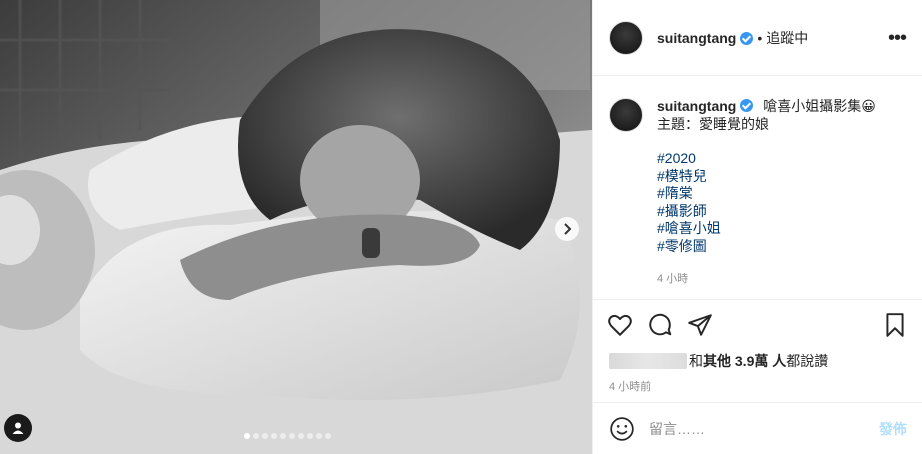 The image size is (922, 454). I want to click on more-options-icon: •••, so click(897, 38).